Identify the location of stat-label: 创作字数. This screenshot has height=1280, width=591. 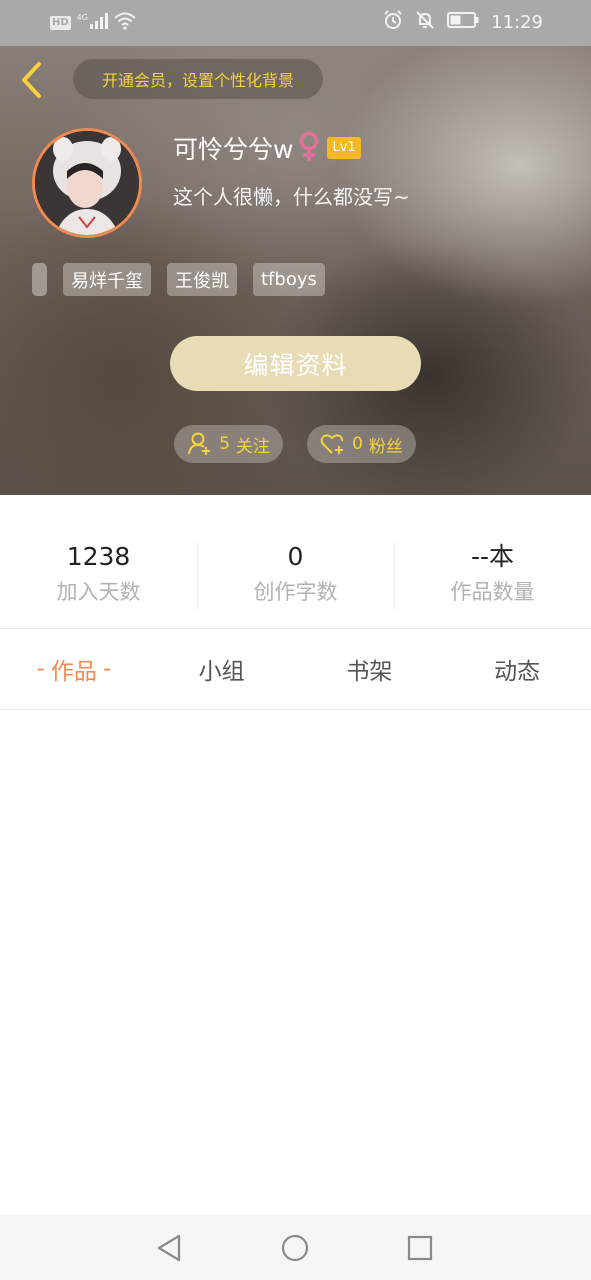
(295, 592).